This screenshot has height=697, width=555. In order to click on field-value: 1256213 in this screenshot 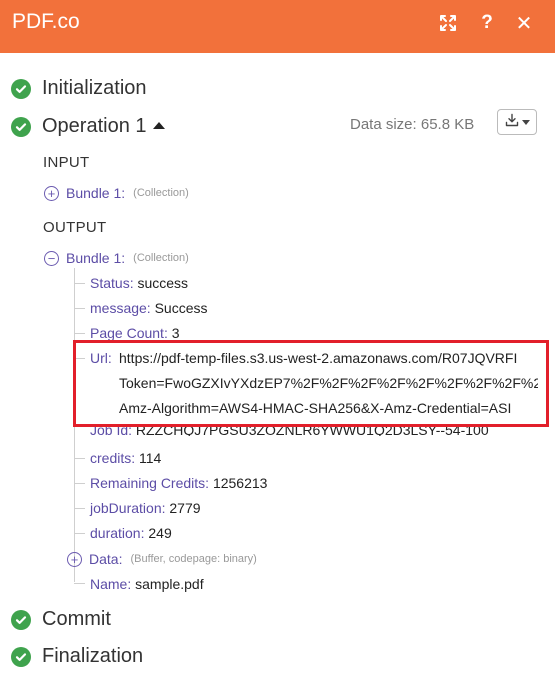, I will do `click(240, 483)`.